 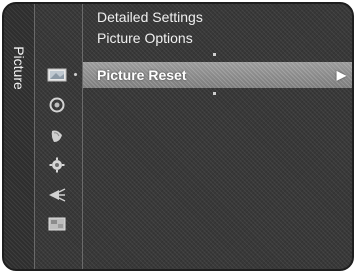 I want to click on menu-item-detailed-settings: Detailed Settings, so click(x=217, y=17).